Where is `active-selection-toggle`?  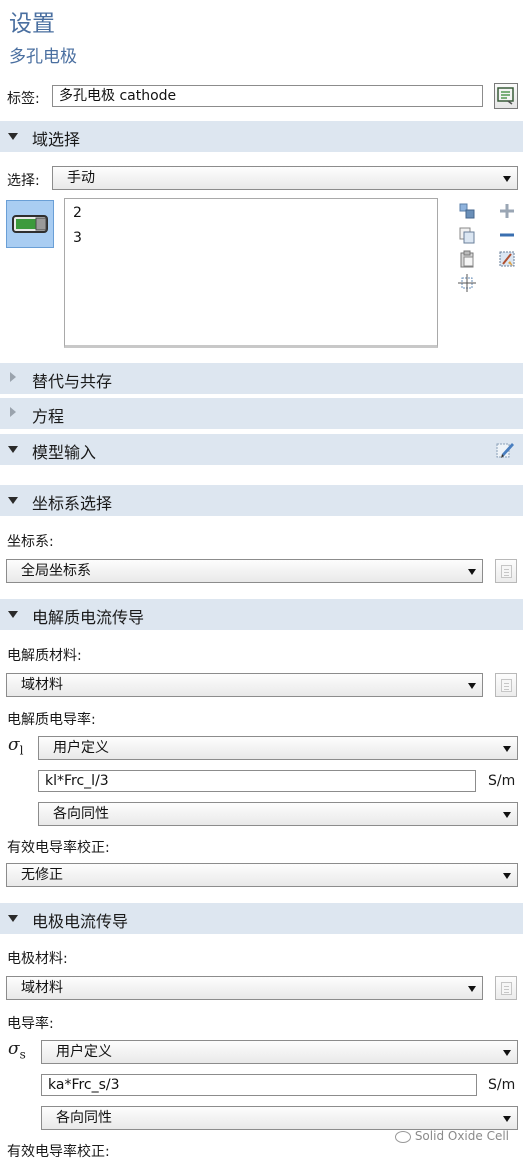 active-selection-toggle is located at coordinates (30, 224).